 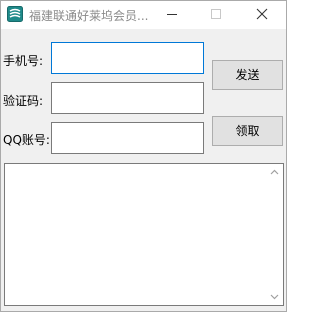 I want to click on app-logo-icon, so click(x=15, y=14).